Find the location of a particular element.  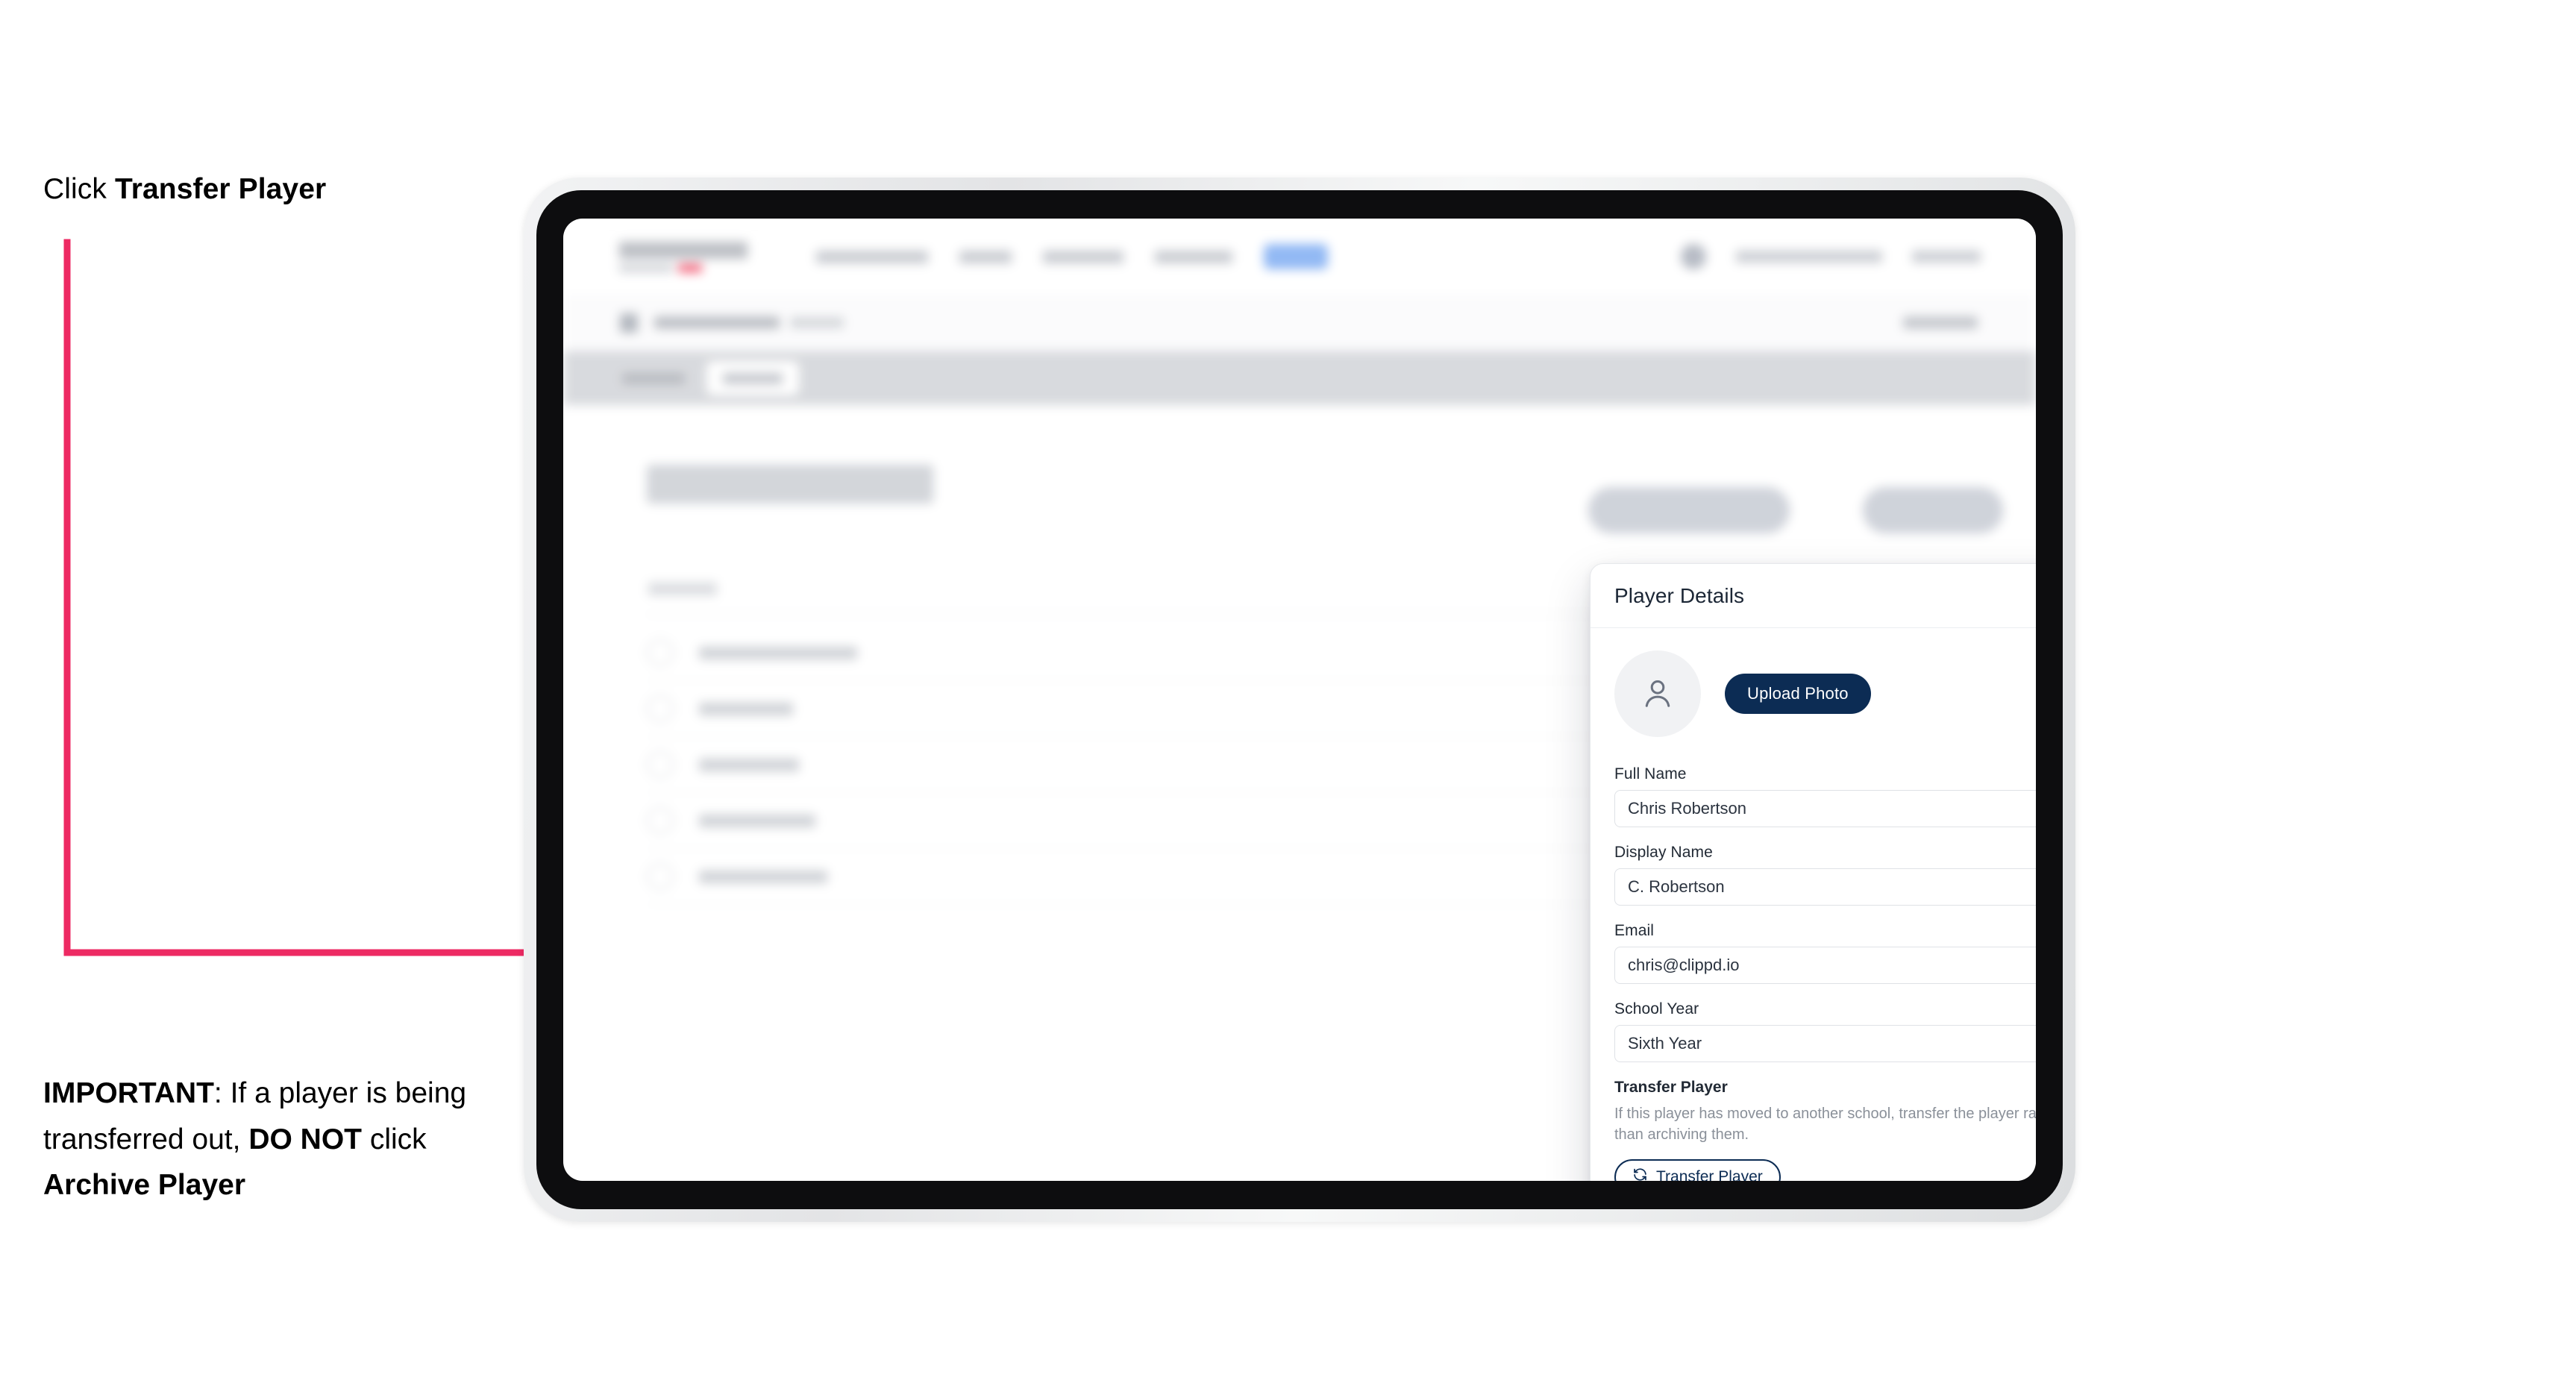

background-topbar is located at coordinates (1299, 257).